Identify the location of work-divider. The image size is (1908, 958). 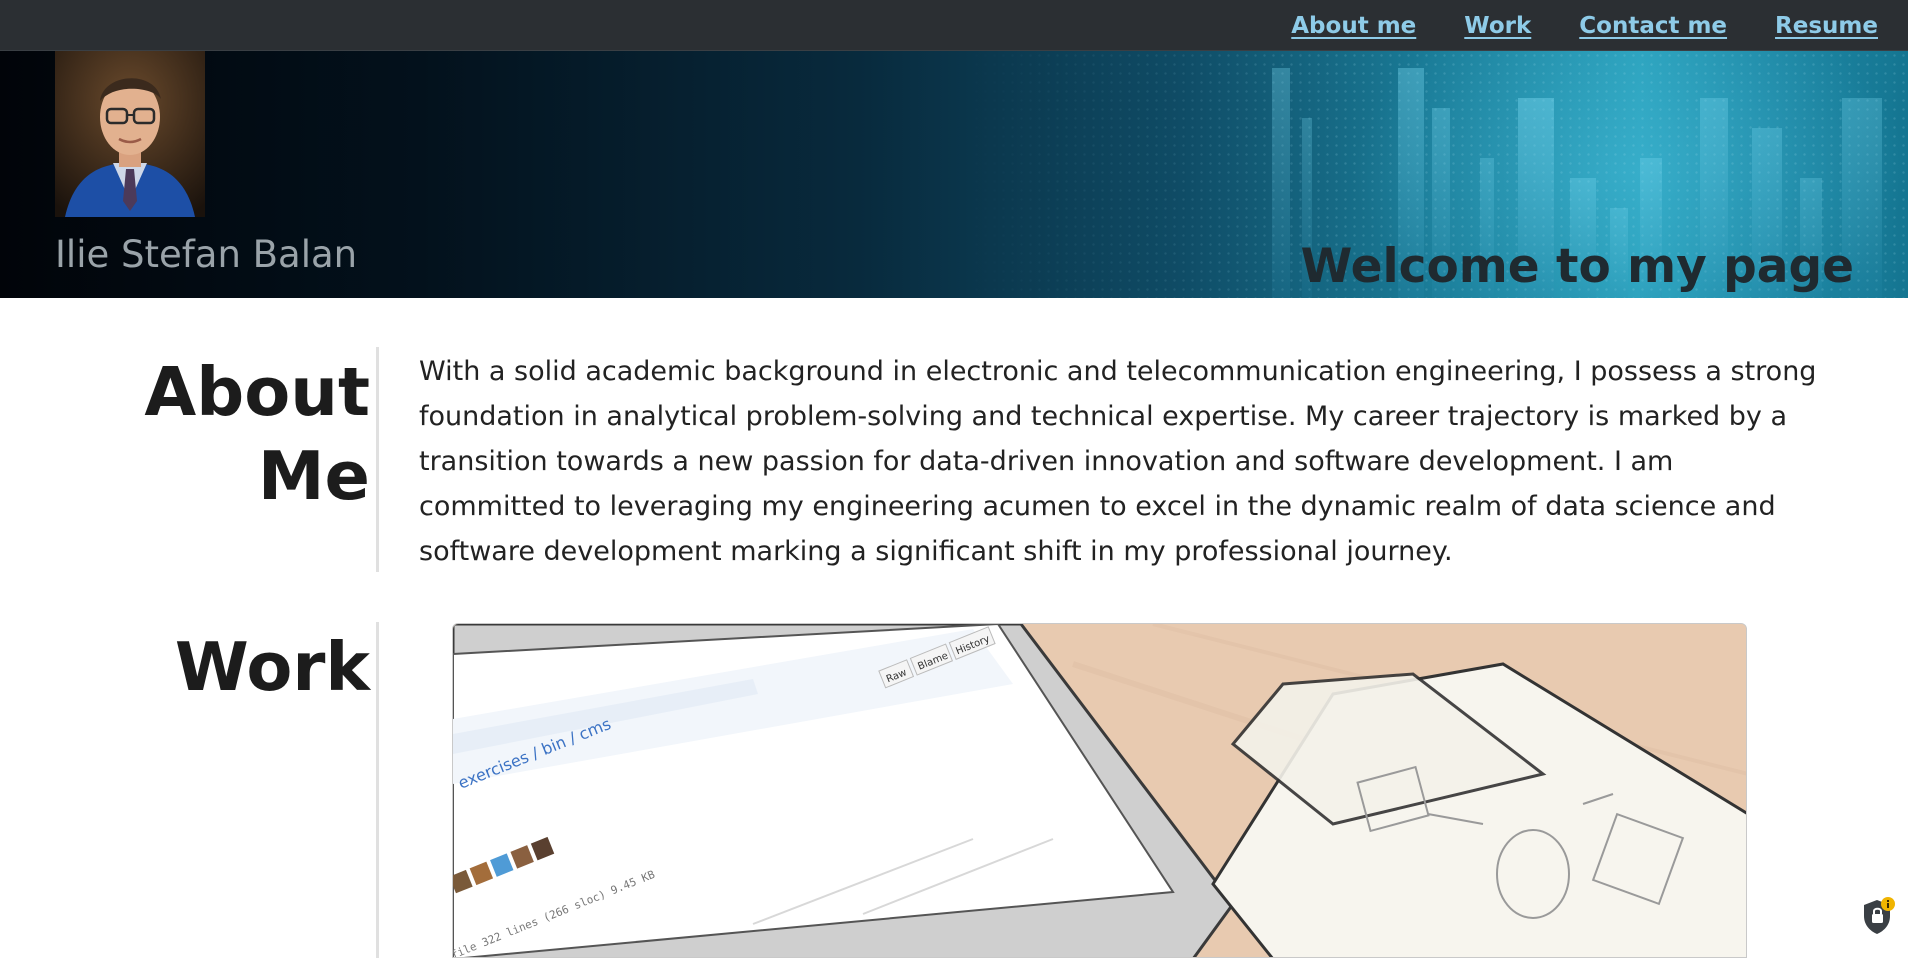
(377, 790).